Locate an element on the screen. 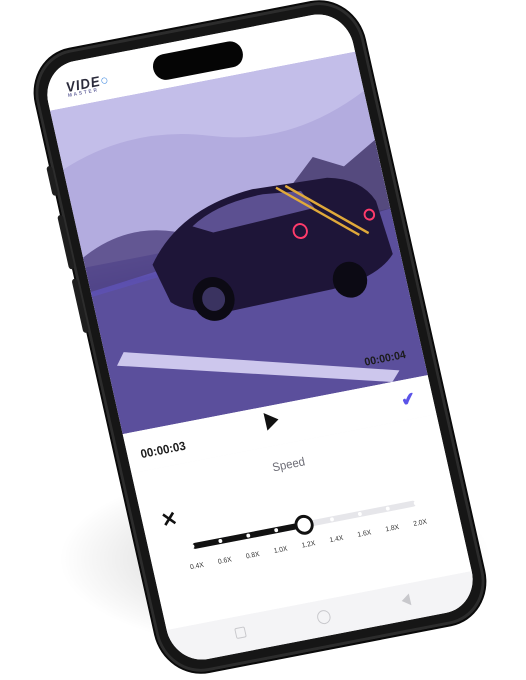  speed-tick-label: 1.4X is located at coordinates (336, 539).